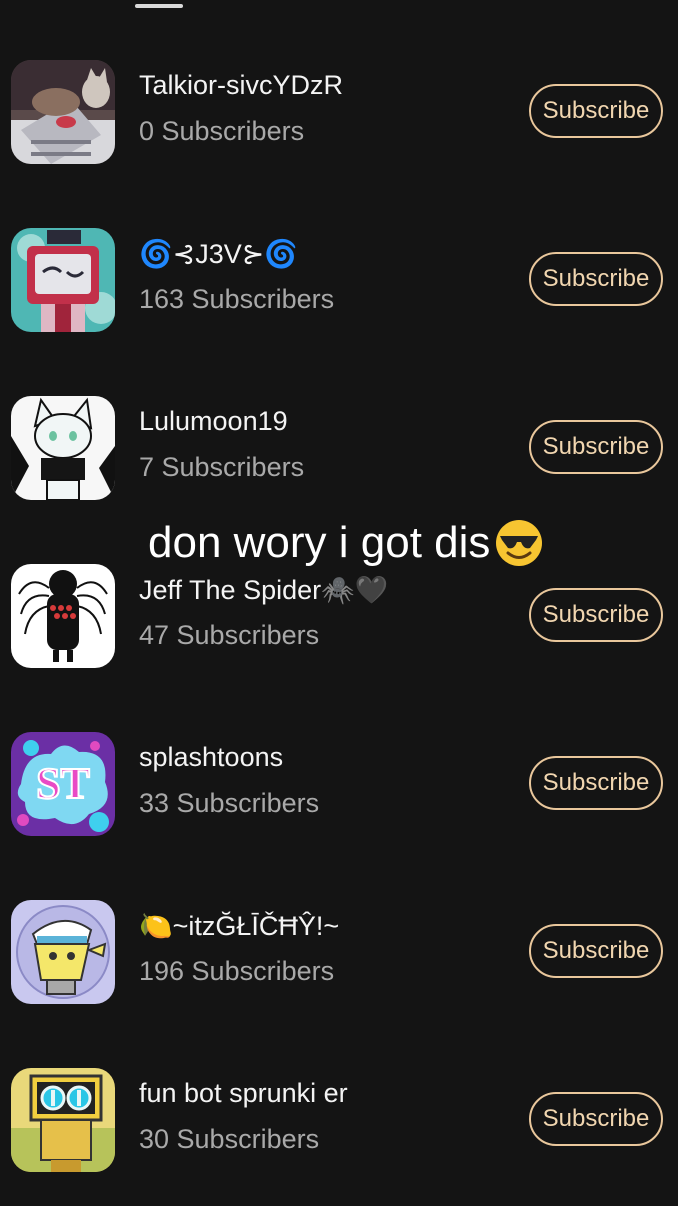 This screenshot has width=678, height=1206. Describe the element at coordinates (319, 542) in the screenshot. I see `overlay-text: don wory i got dis` at that location.